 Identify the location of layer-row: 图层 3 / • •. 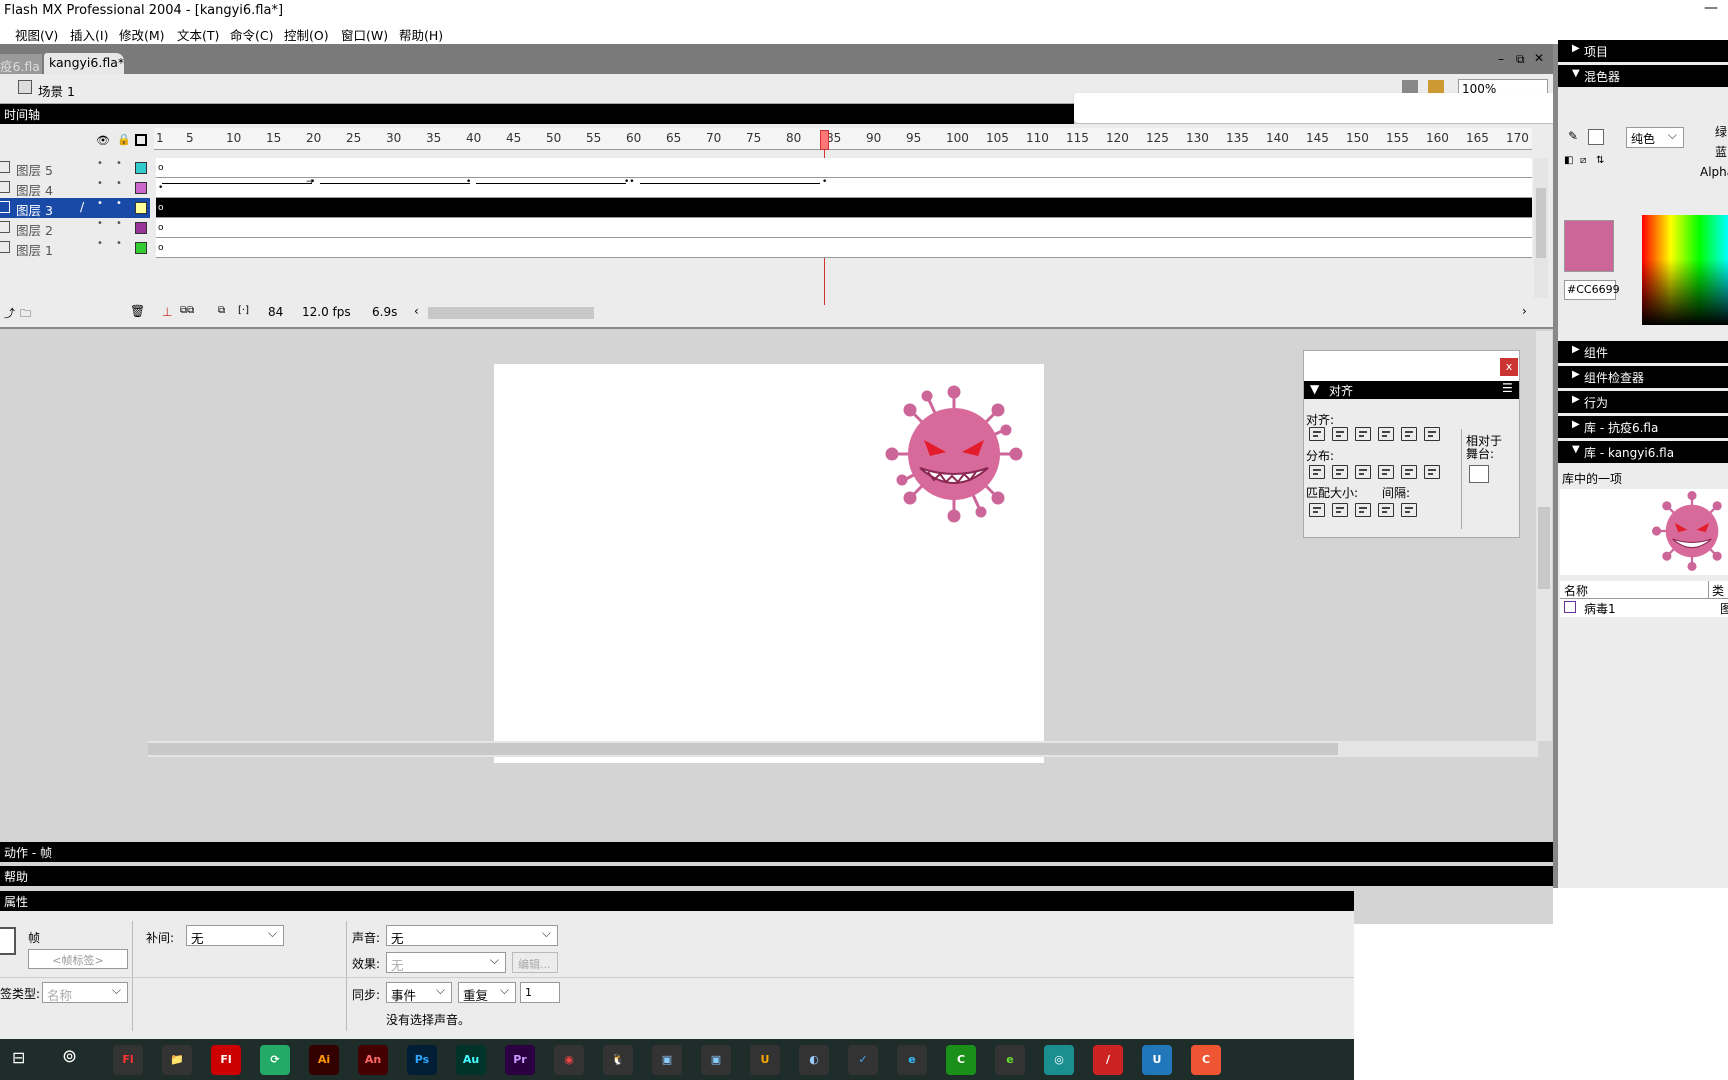
(75, 208).